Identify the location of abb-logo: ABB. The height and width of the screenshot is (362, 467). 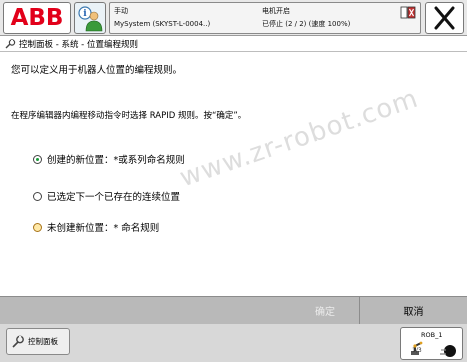
(37, 17).